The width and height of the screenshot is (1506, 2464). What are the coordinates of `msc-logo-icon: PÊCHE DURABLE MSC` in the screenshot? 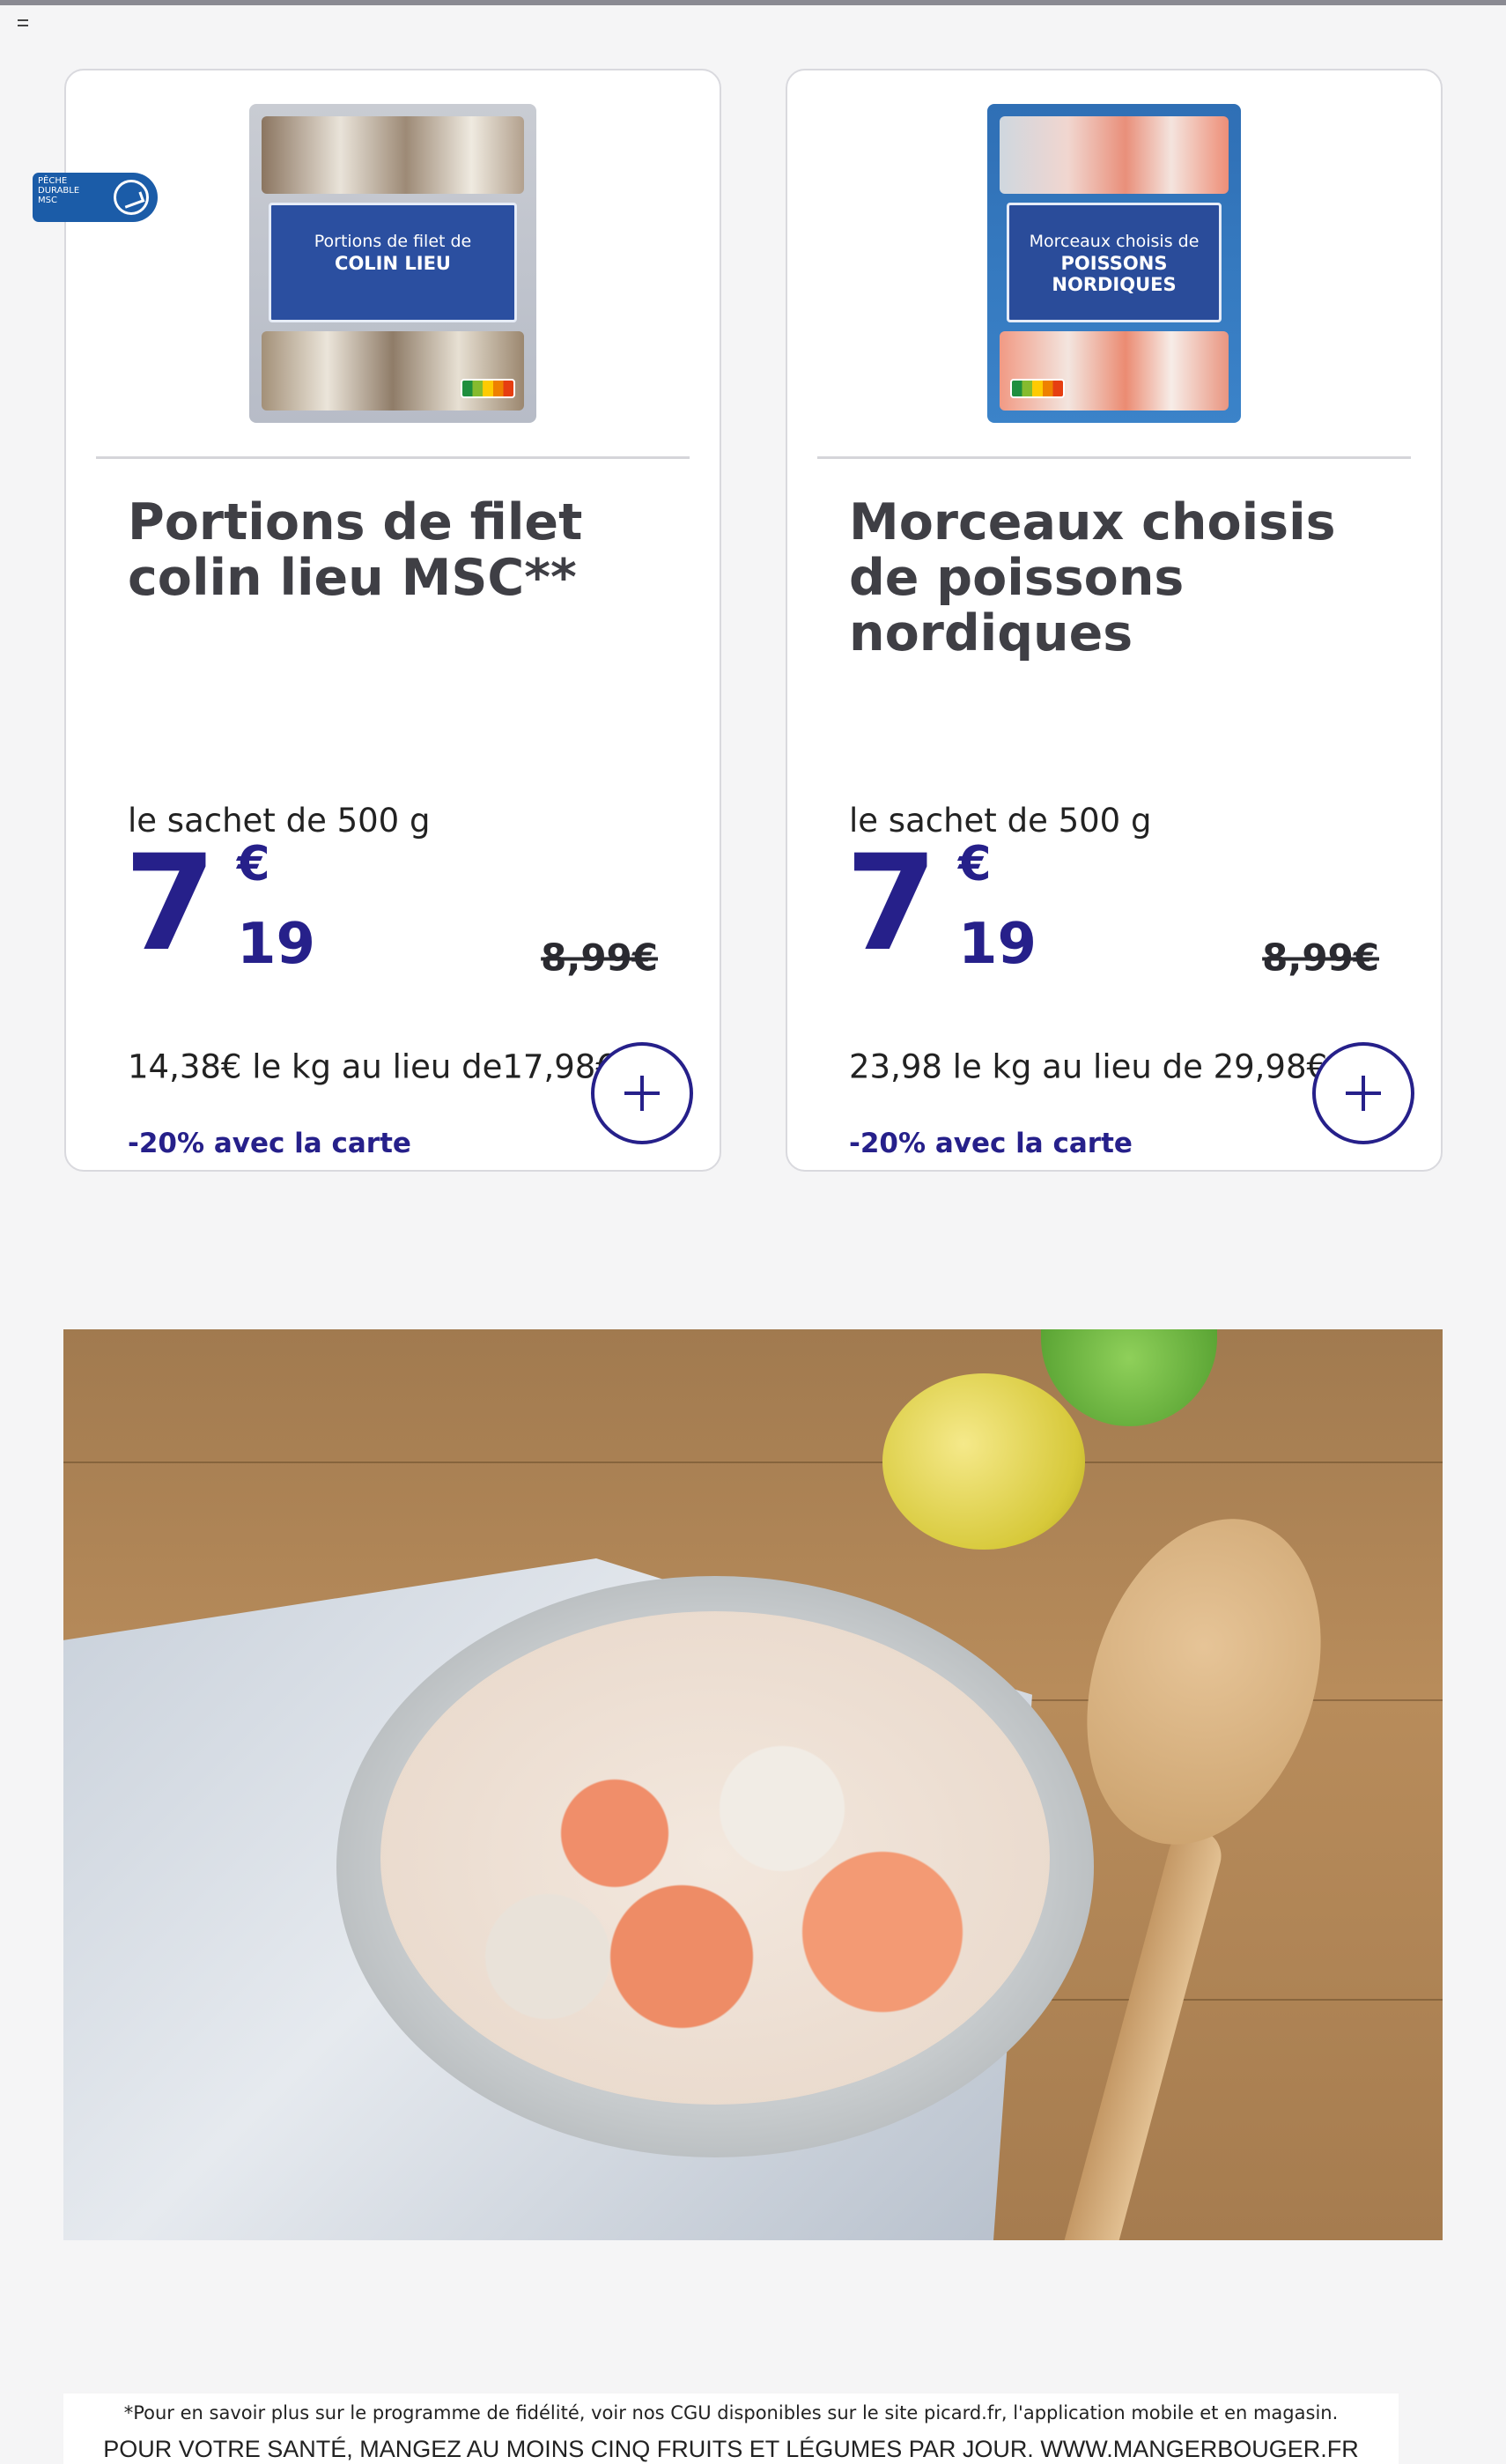 It's located at (96, 198).